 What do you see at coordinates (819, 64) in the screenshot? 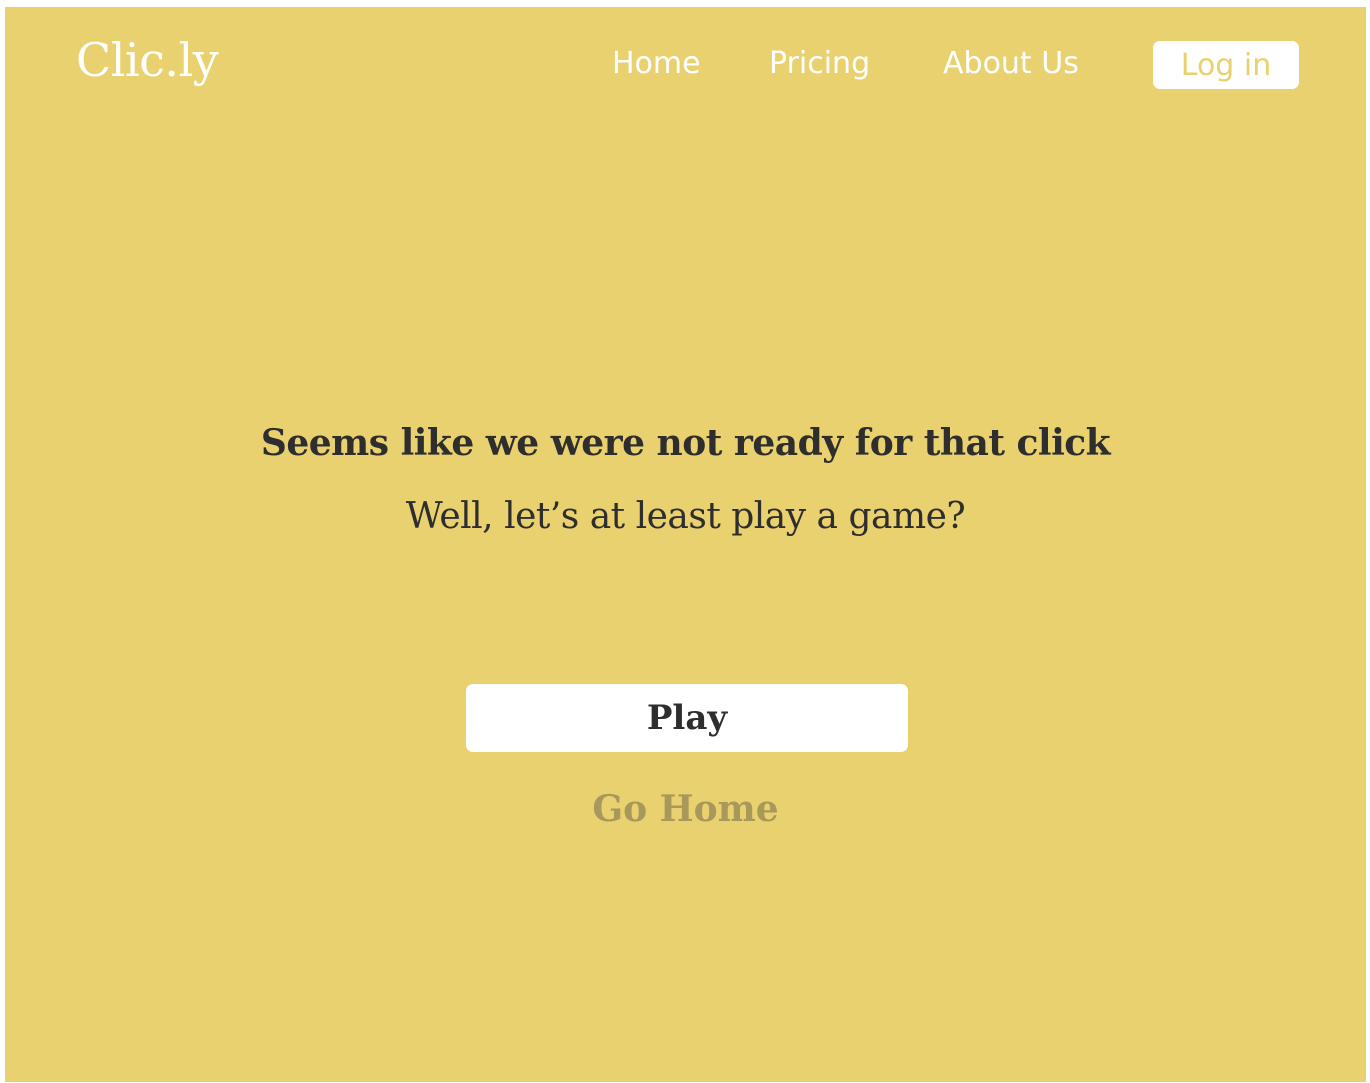
I see `nav-link-pricing: Pricing` at bounding box center [819, 64].